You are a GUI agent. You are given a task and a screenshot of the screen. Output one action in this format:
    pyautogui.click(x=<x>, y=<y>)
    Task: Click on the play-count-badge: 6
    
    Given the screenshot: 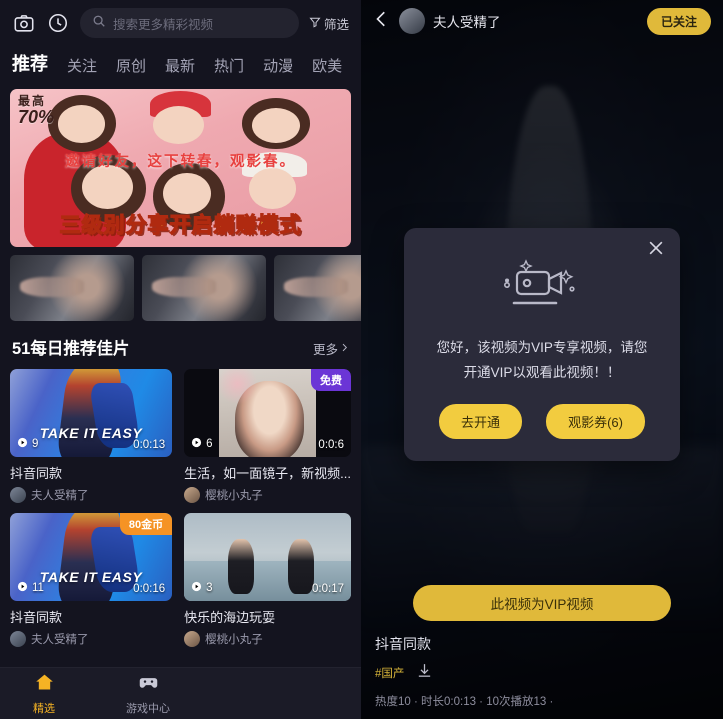 What is the action you would take?
    pyautogui.click(x=202, y=444)
    